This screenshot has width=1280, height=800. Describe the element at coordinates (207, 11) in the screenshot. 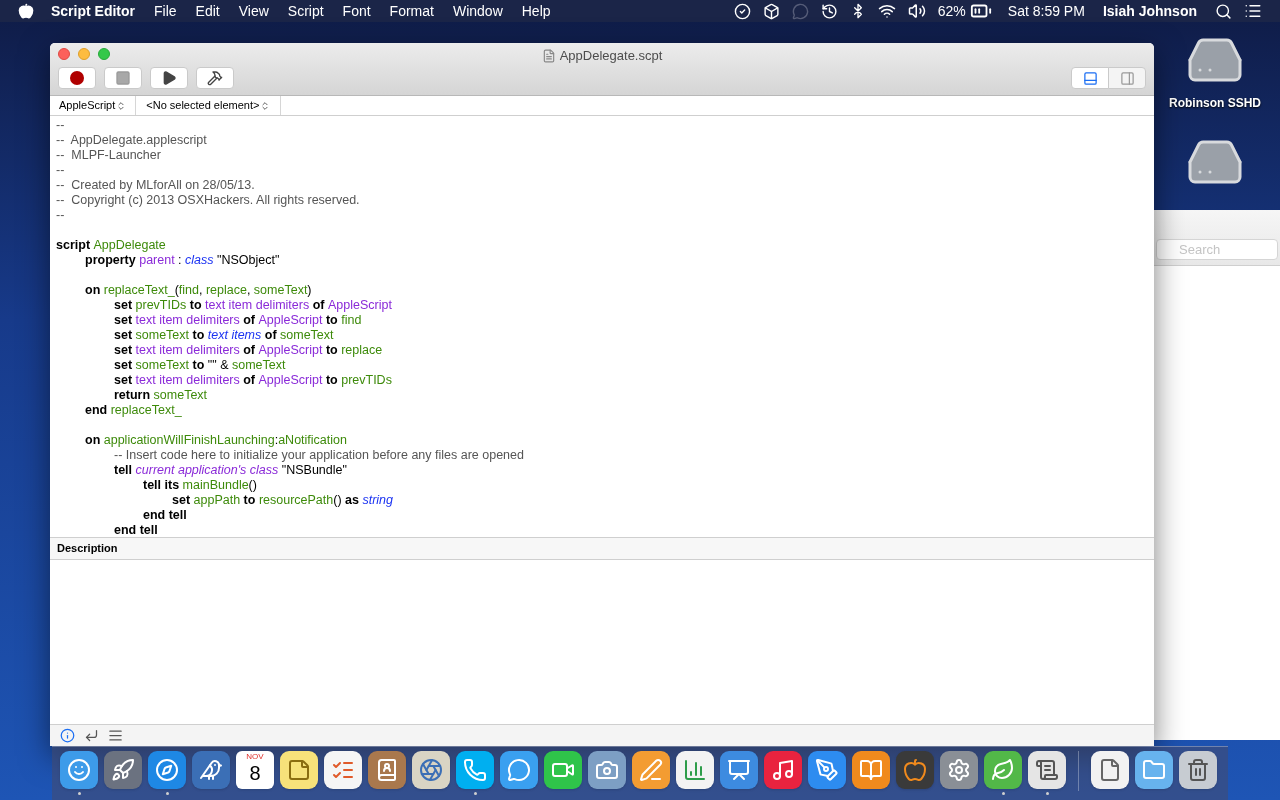

I see `menu-item: Edit` at that location.